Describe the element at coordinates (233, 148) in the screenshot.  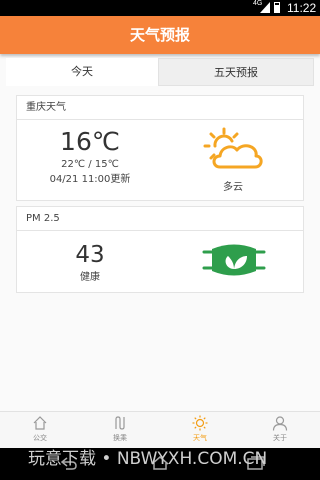
I see `partly-cloudy-icon` at that location.